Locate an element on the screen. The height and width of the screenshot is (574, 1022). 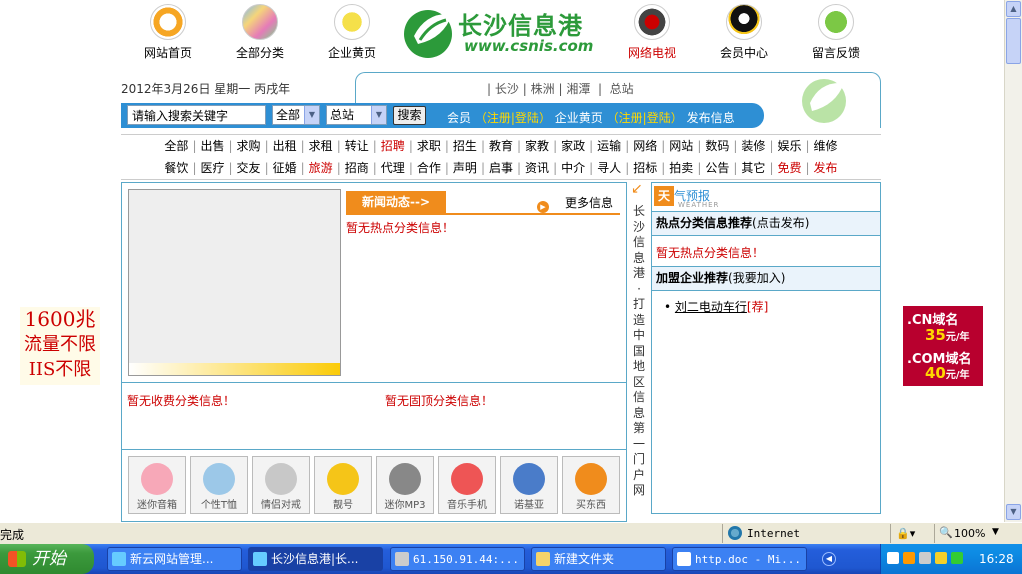
category-link: 招聘 is located at coordinates (393, 146).